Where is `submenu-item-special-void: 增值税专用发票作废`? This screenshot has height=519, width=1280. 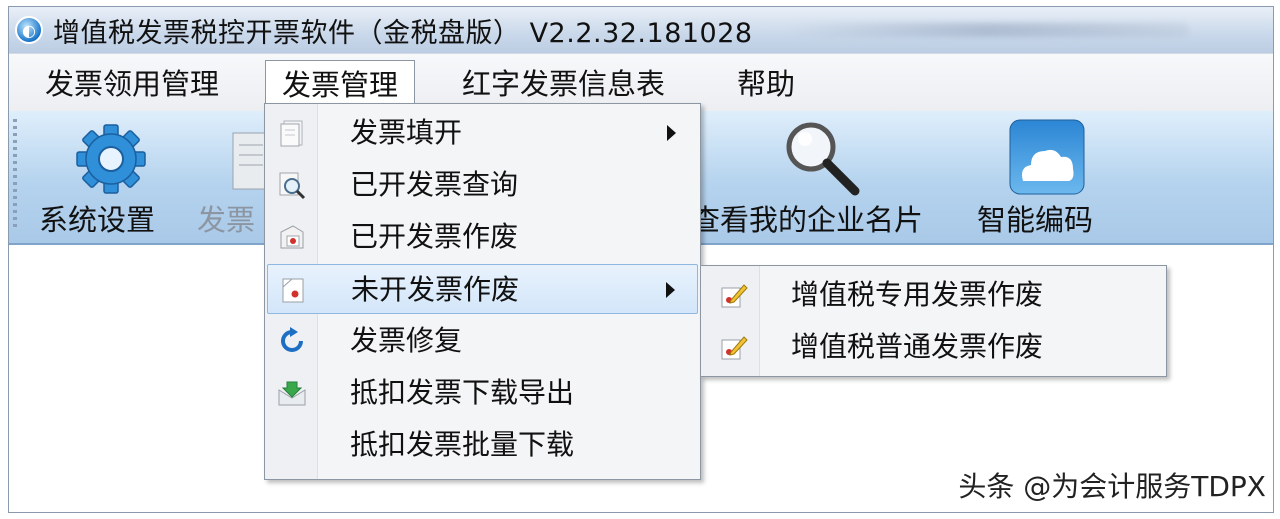 submenu-item-special-void: 增值税专用发票作废 is located at coordinates (933, 295).